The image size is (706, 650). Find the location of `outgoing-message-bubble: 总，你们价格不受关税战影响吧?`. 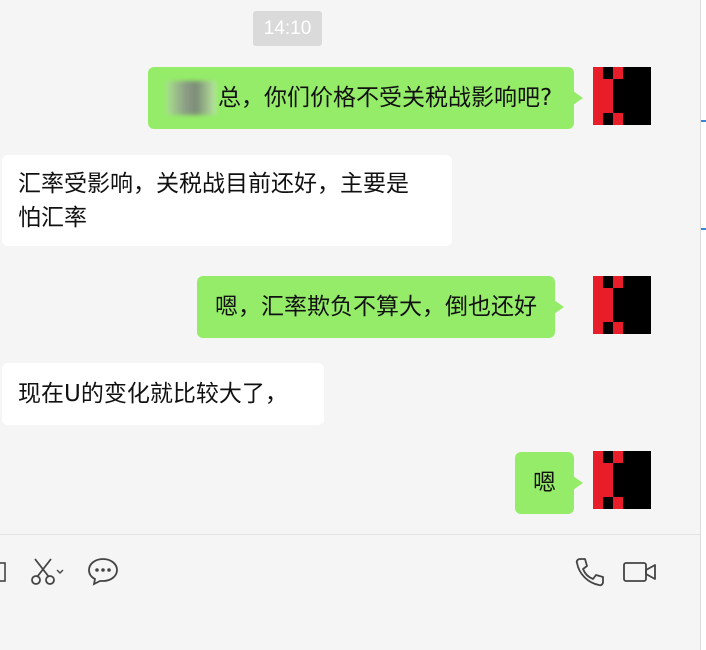

outgoing-message-bubble: 总，你们价格不受关税战影响吧? is located at coordinates (366, 98).